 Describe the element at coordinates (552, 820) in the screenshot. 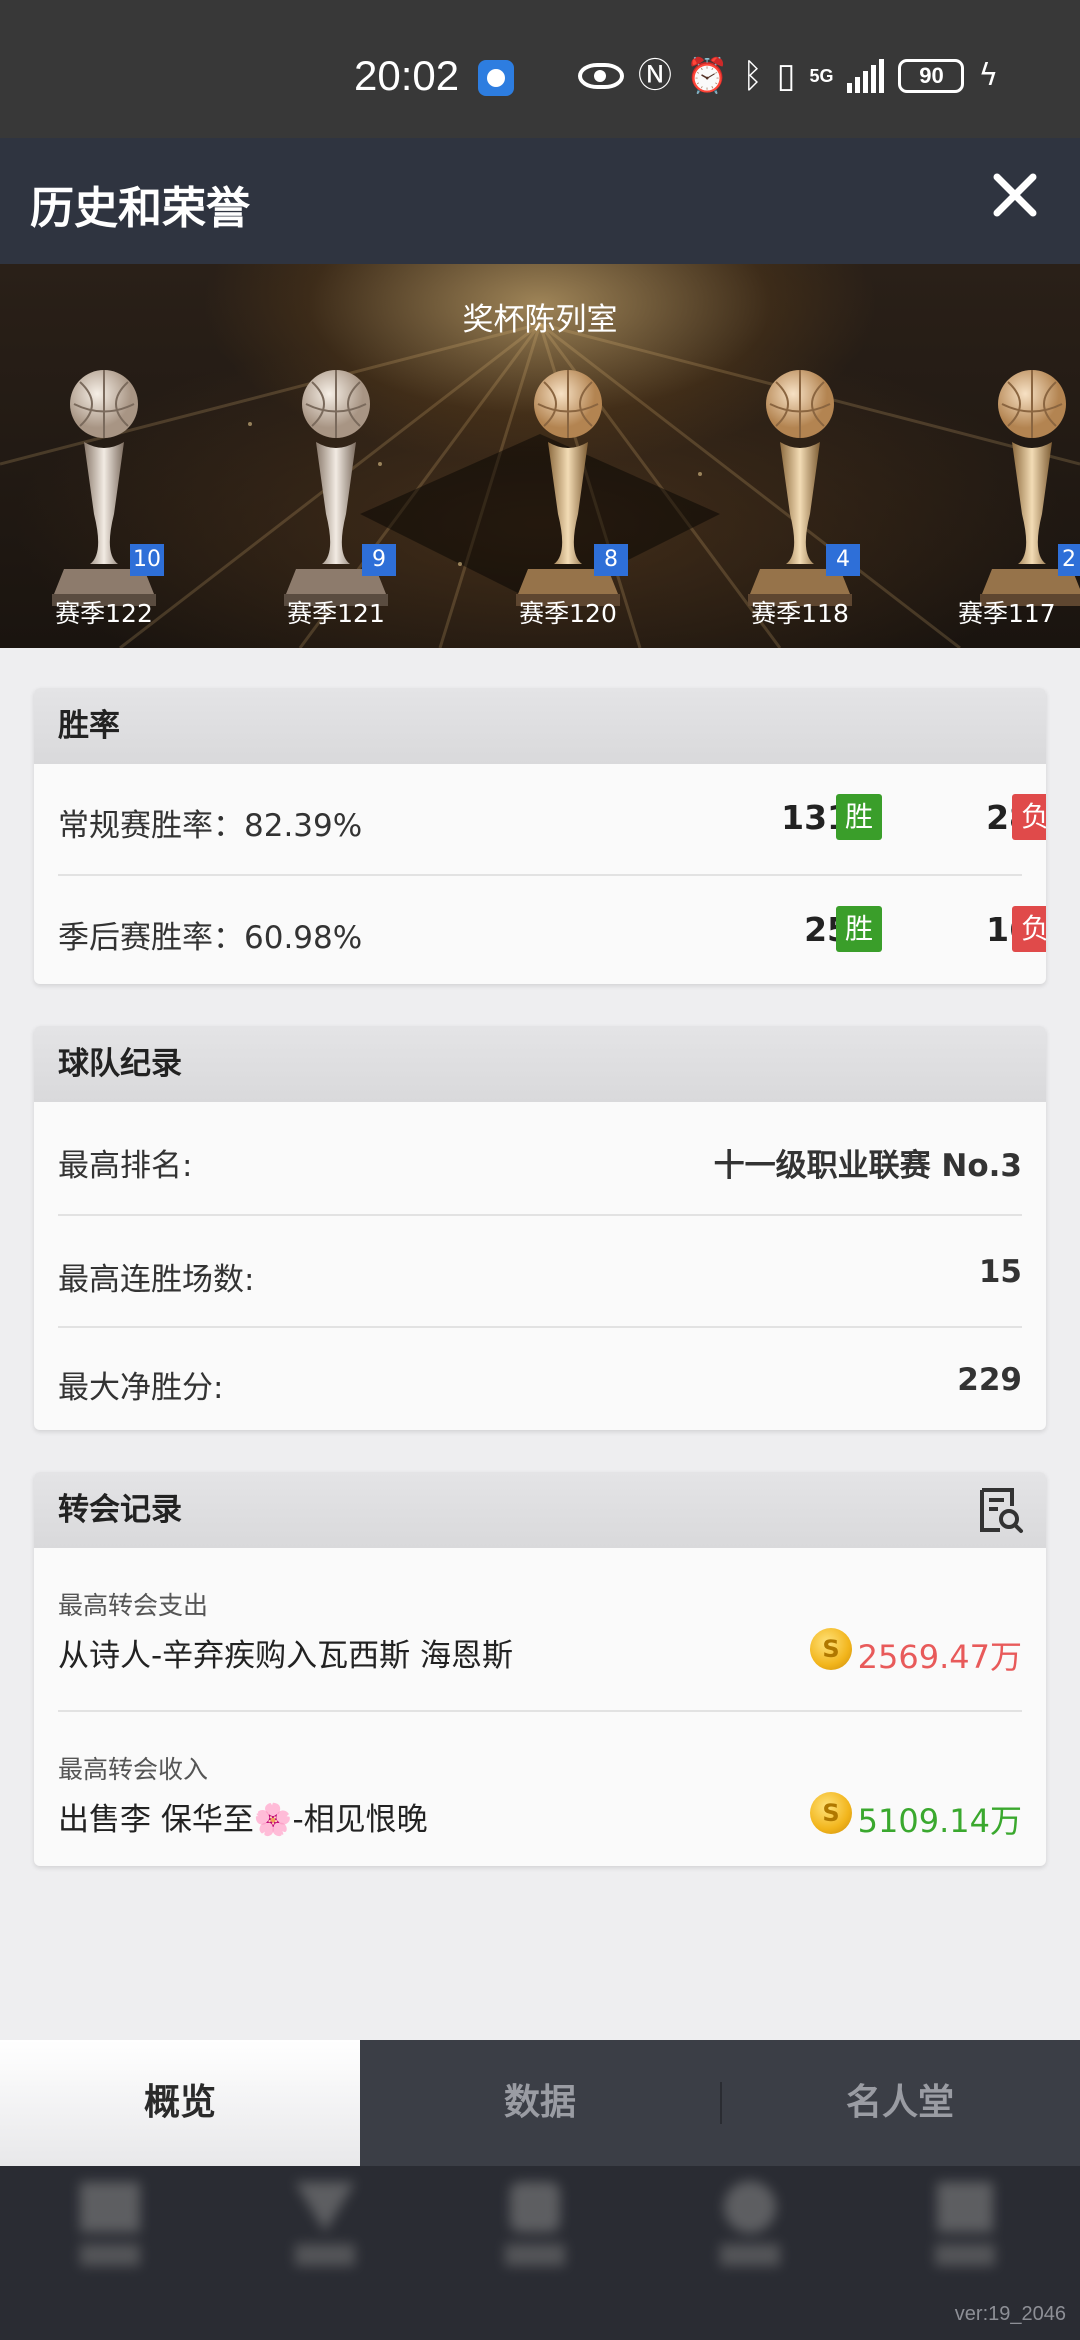

I see `regular-season-row: 常规赛胜率：82.39% 131 胜 28 负` at that location.